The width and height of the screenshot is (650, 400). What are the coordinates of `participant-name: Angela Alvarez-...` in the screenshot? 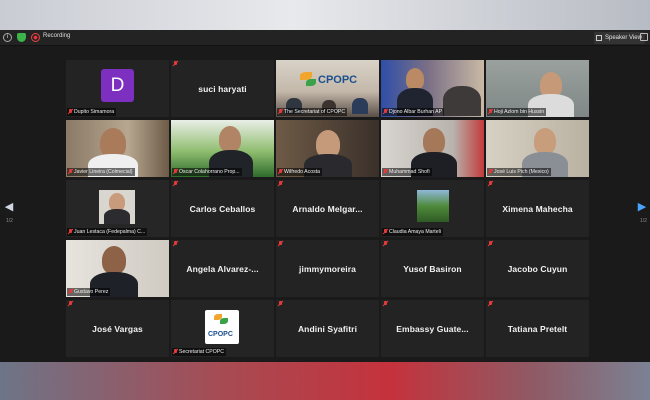 It's located at (222, 268).